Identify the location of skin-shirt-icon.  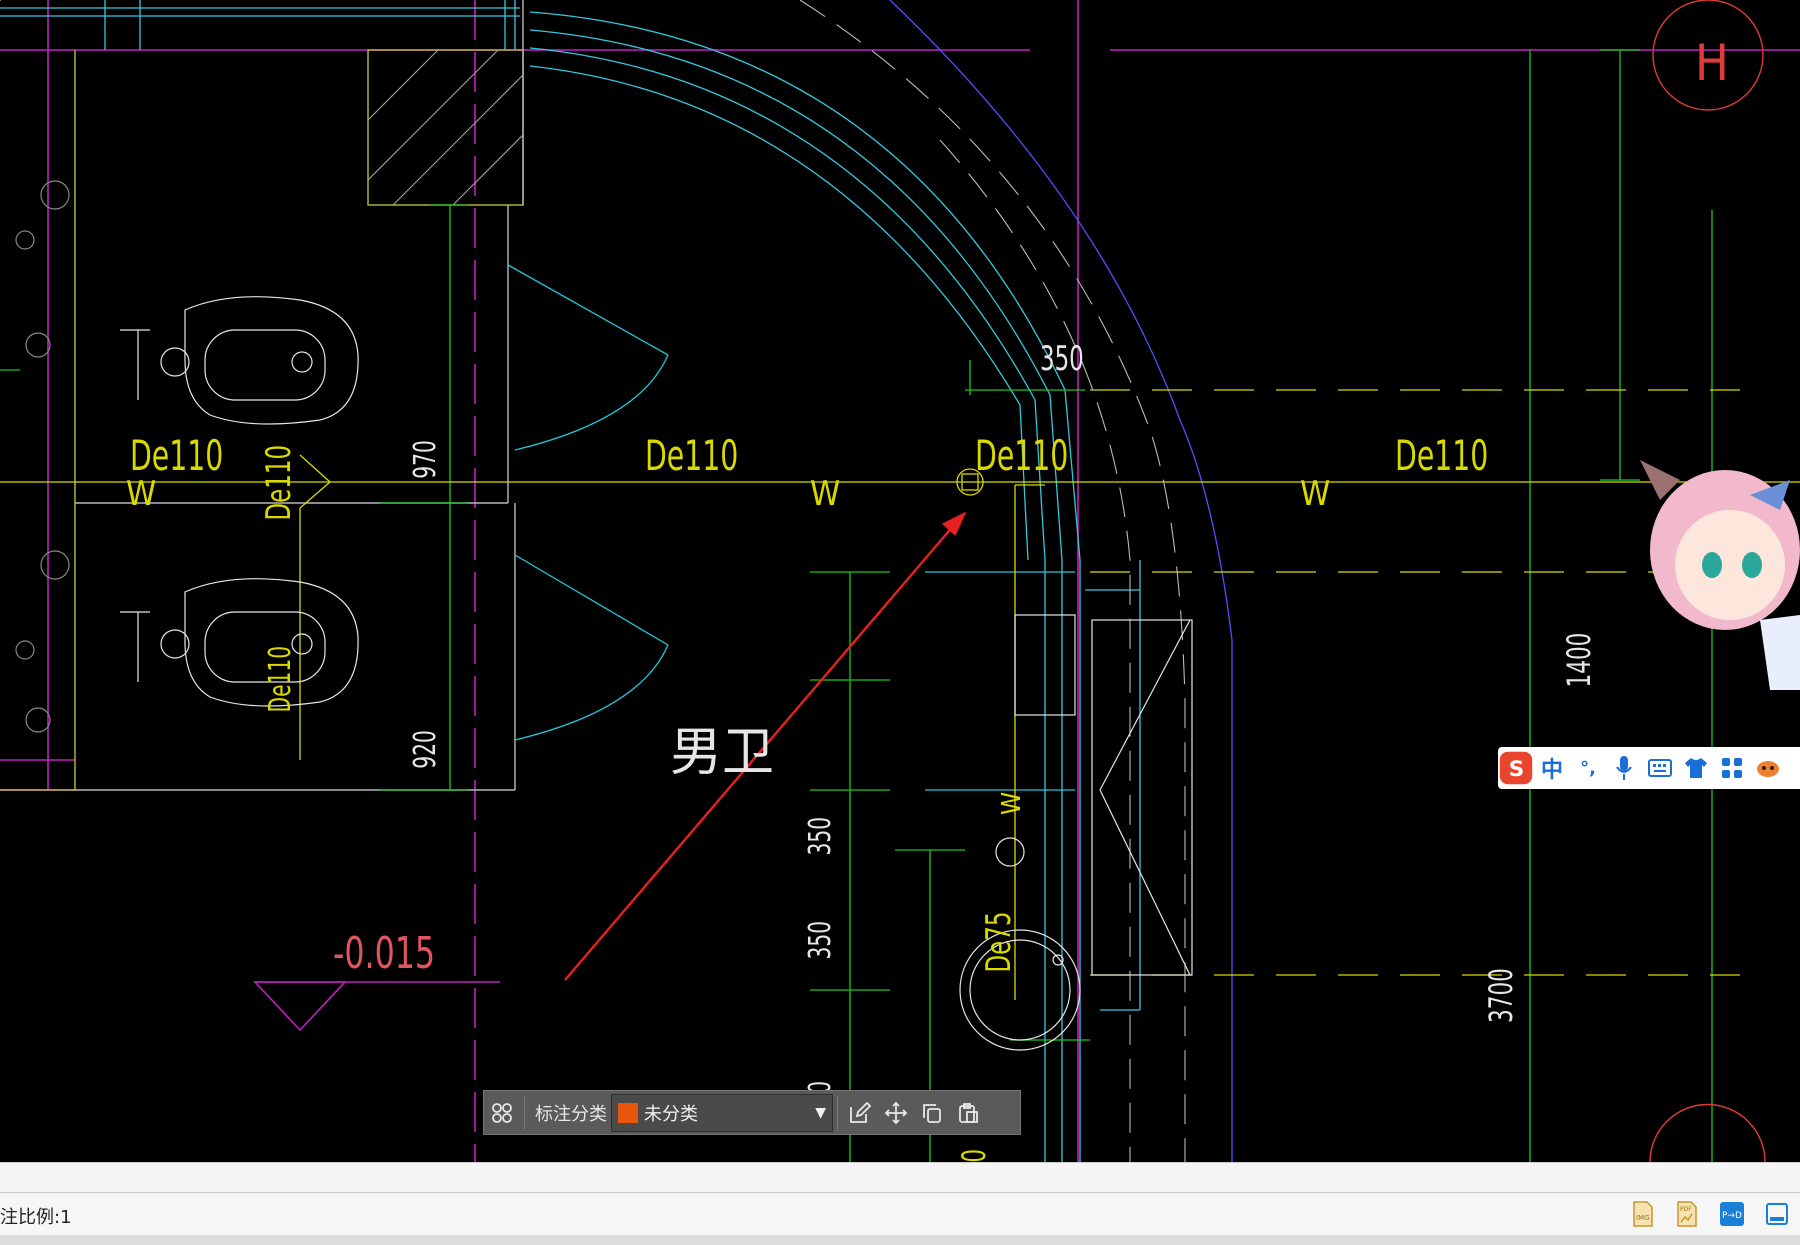
(1696, 768).